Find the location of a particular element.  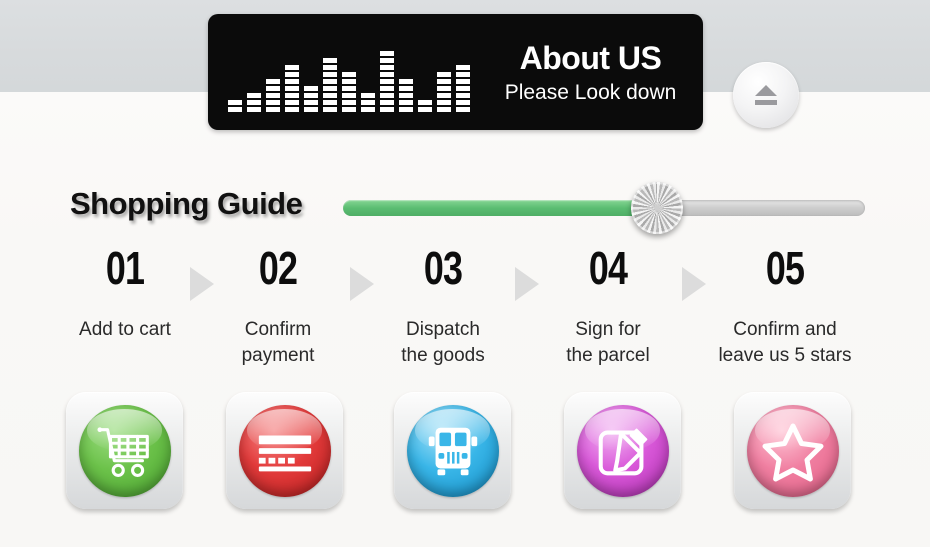

step-05: 05 Confirm and leave us 5 stars is located at coordinates (785, 306).